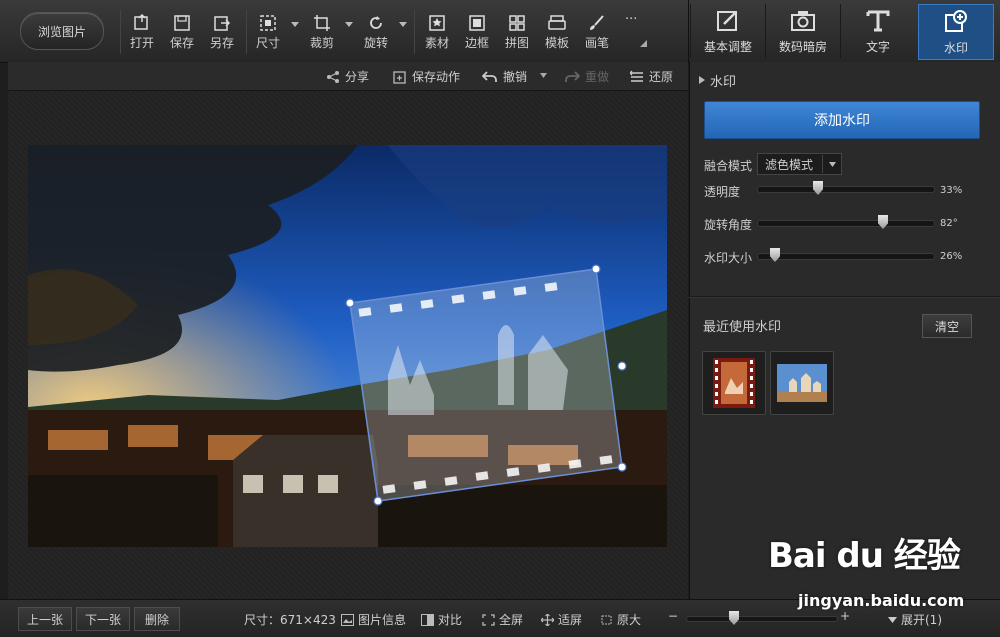  Describe the element at coordinates (103, 619) in the screenshot. I see `next-image-button: 下一张` at that location.